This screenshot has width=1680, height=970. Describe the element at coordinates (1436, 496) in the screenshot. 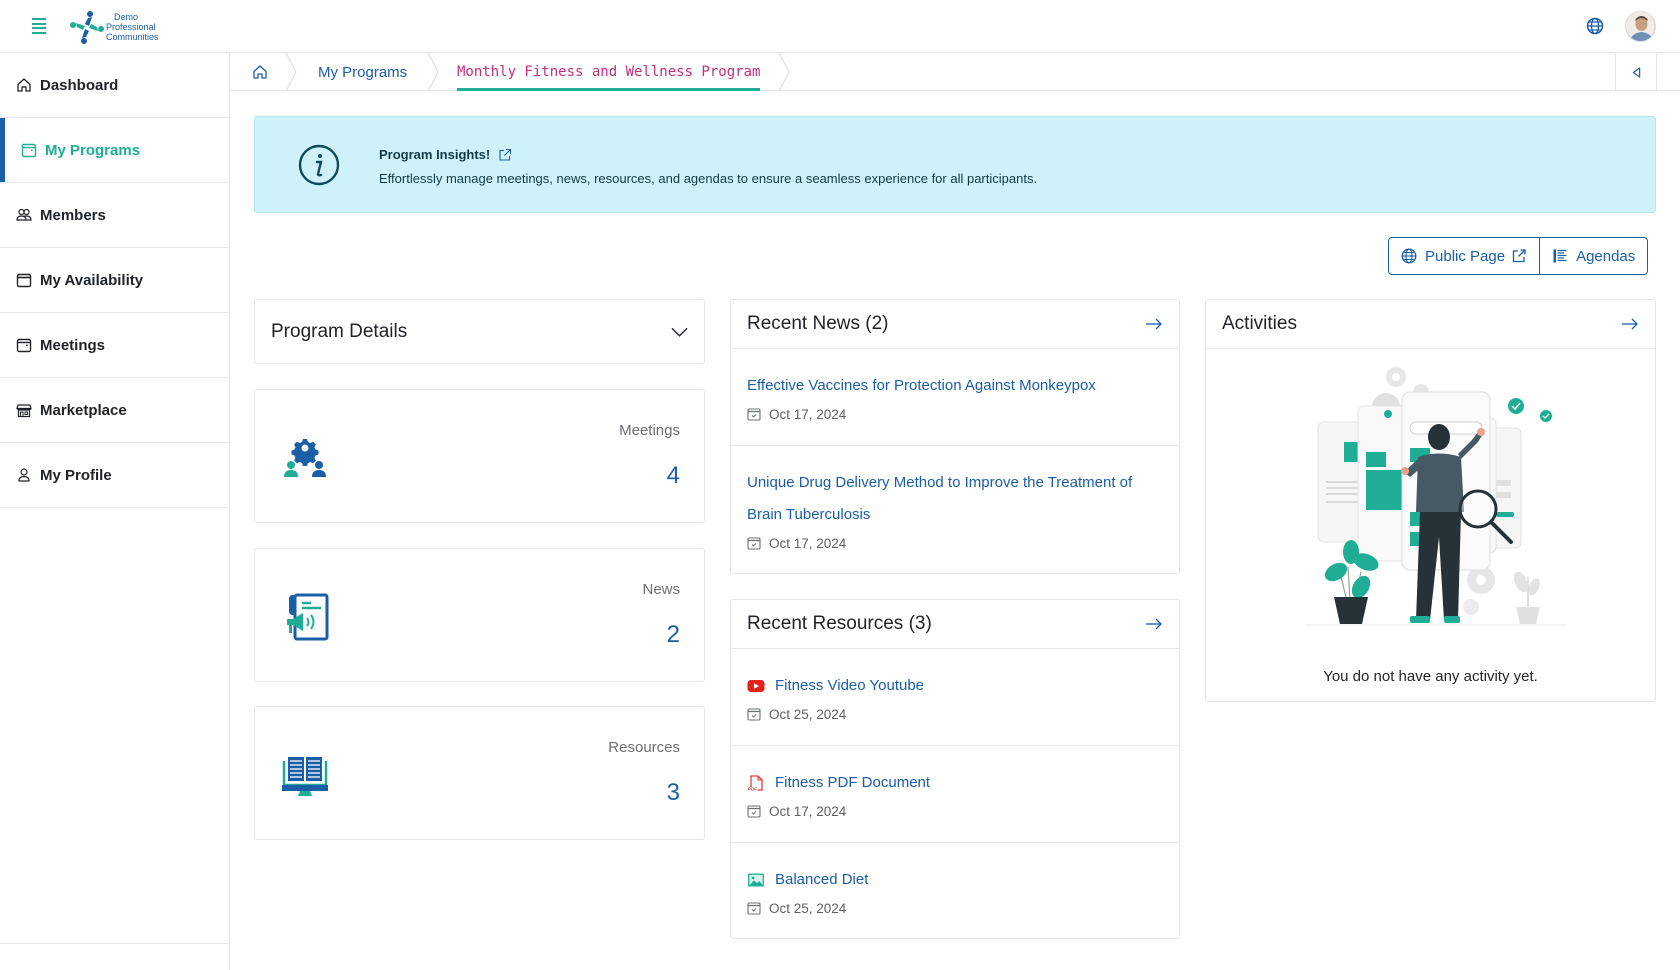

I see `empty-activity-illustration` at that location.